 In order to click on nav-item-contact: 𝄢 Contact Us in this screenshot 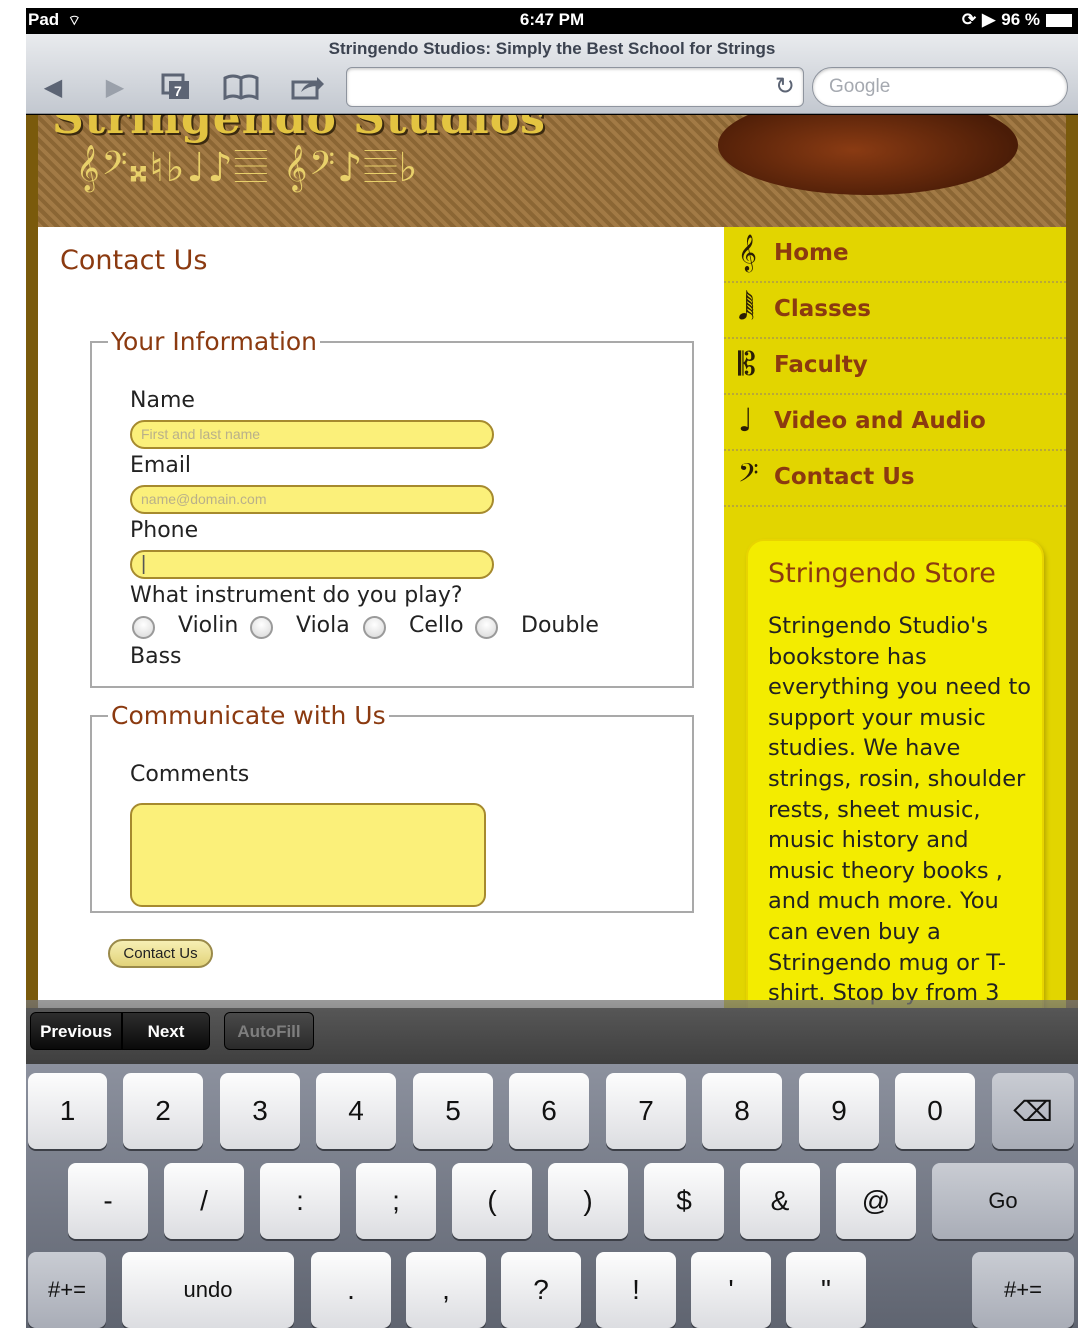, I will do `click(895, 479)`.